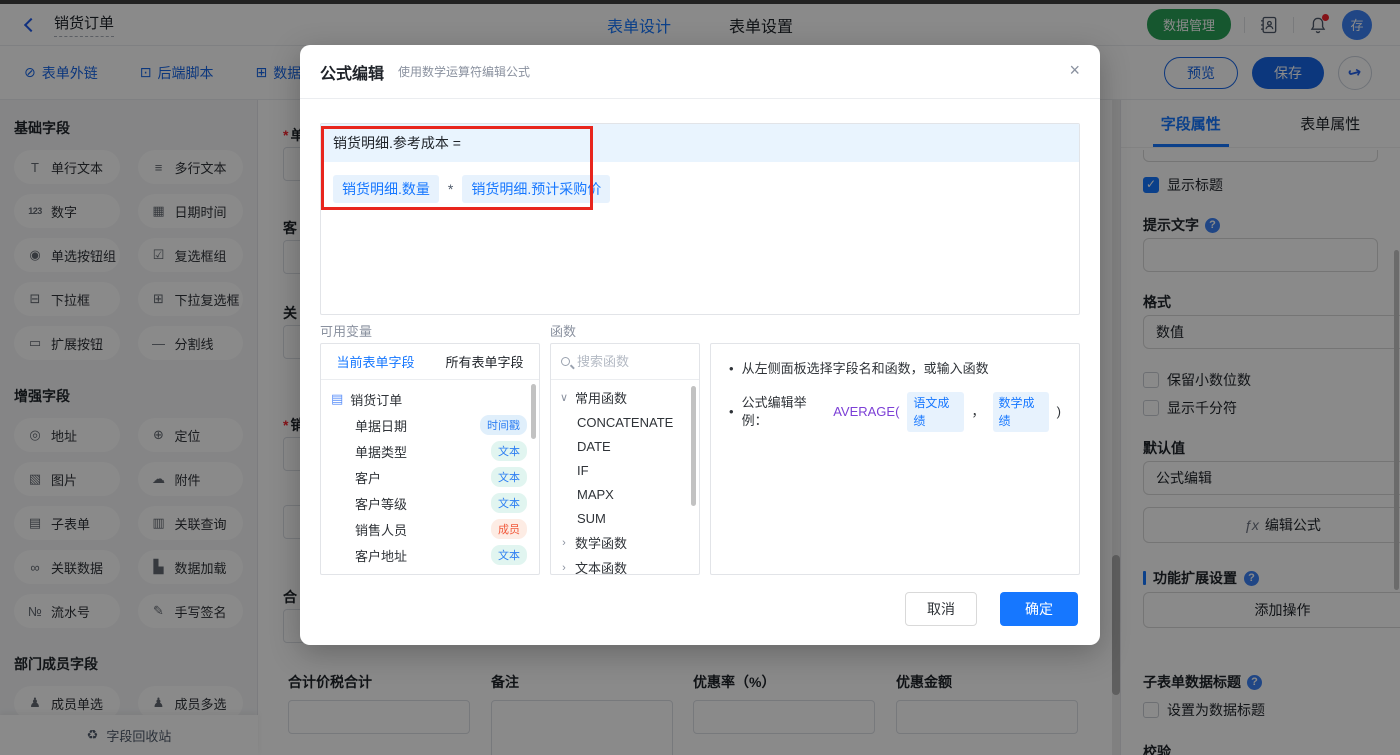 This screenshot has height=755, width=1400. What do you see at coordinates (865, 368) in the screenshot?
I see `tip-text: 从左侧面板选择字段名和函数，或输入函数` at bounding box center [865, 368].